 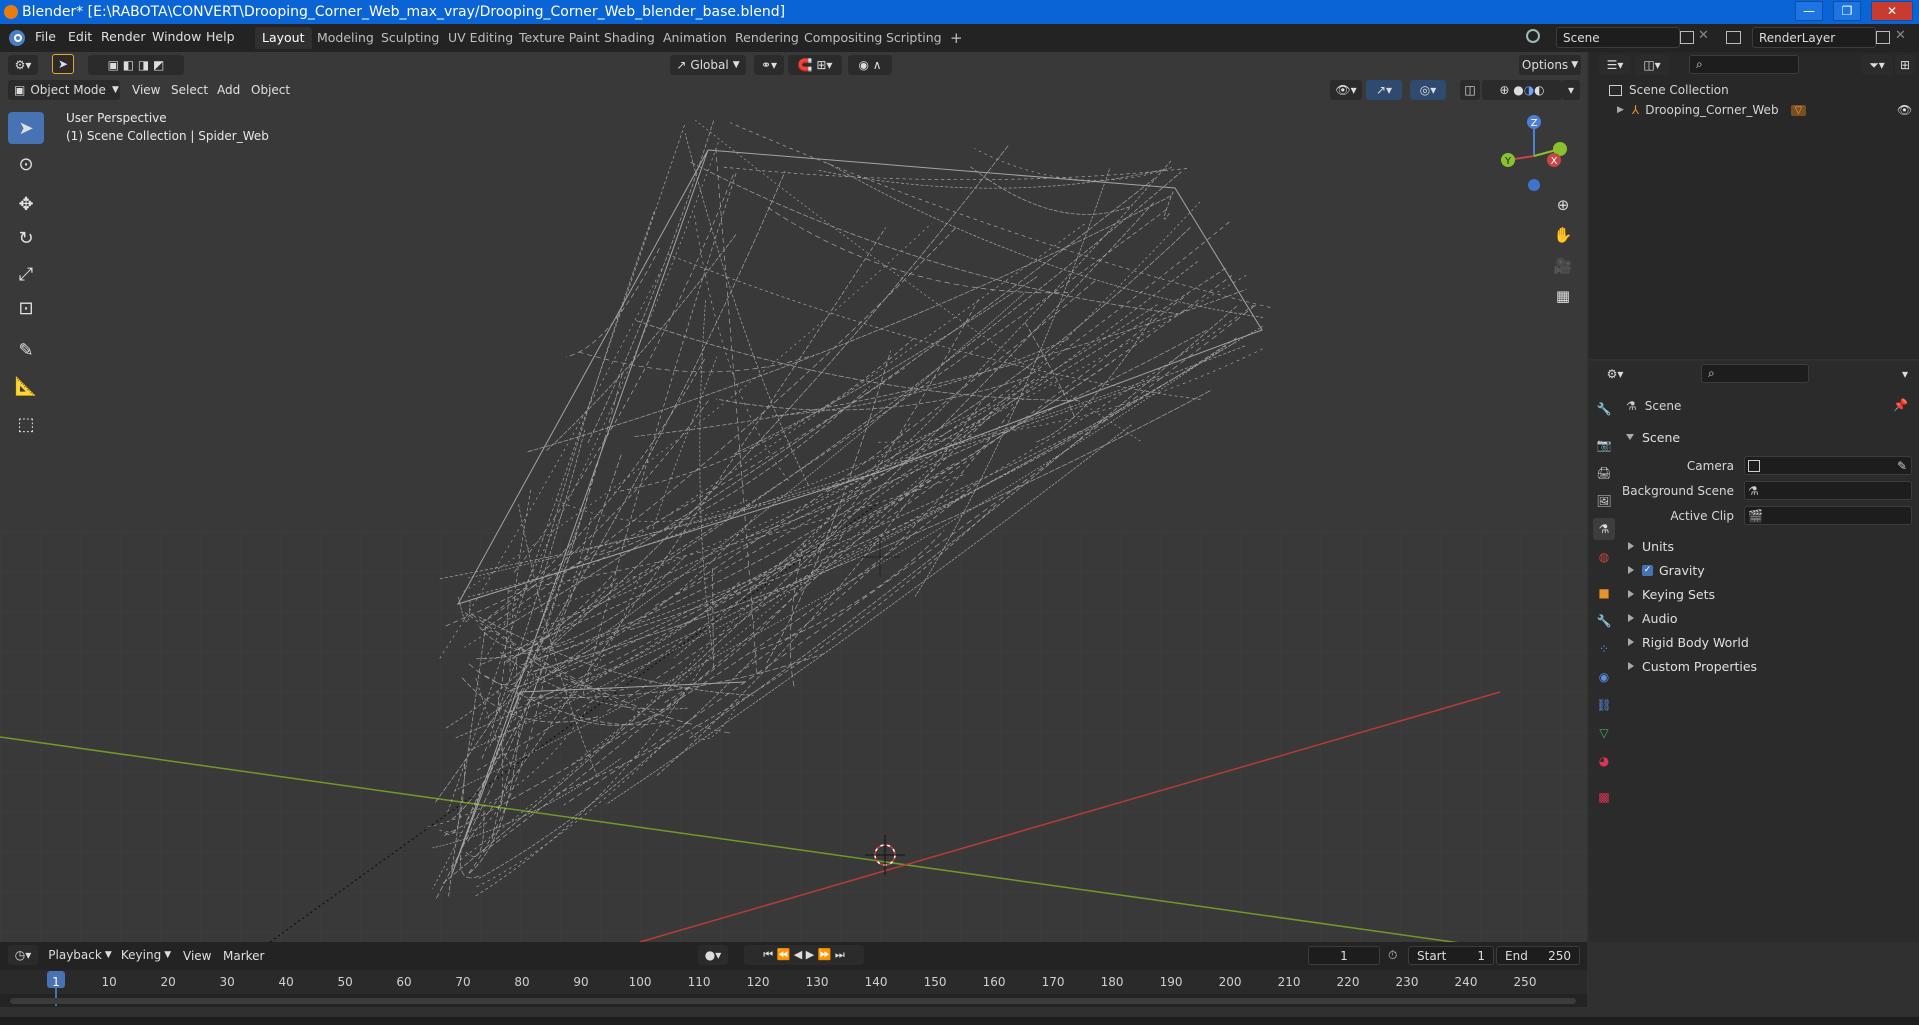 I want to click on display-mode-icon: ◫▾, so click(x=1652, y=65).